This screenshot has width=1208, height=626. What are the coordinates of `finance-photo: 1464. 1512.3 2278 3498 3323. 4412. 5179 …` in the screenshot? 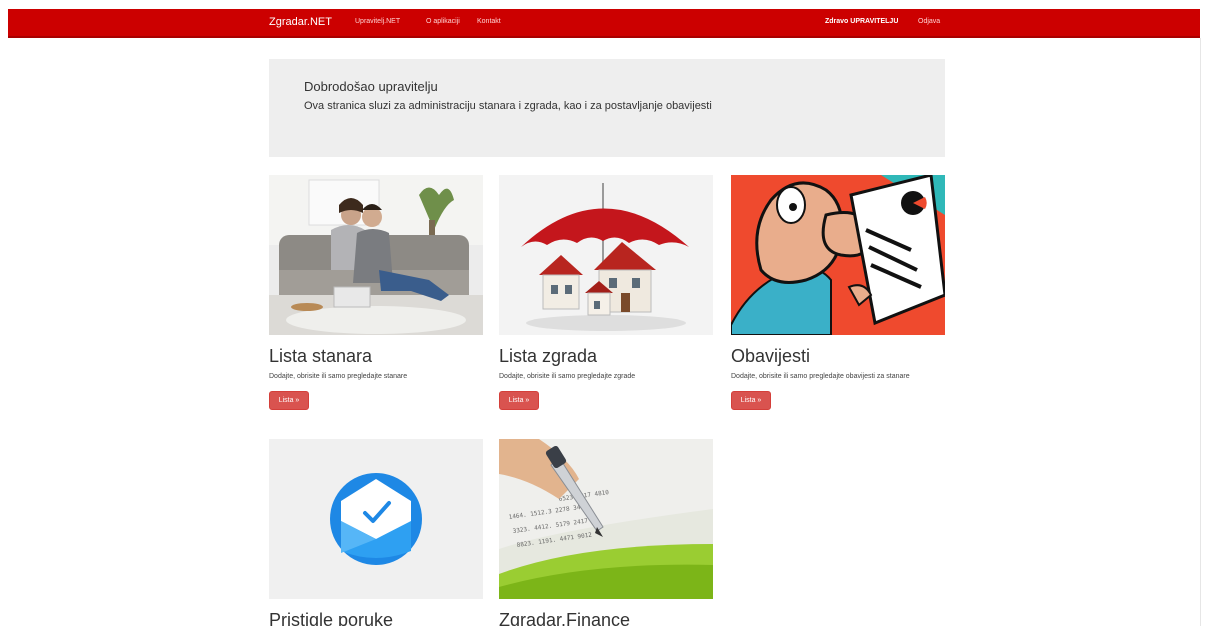 It's located at (606, 519).